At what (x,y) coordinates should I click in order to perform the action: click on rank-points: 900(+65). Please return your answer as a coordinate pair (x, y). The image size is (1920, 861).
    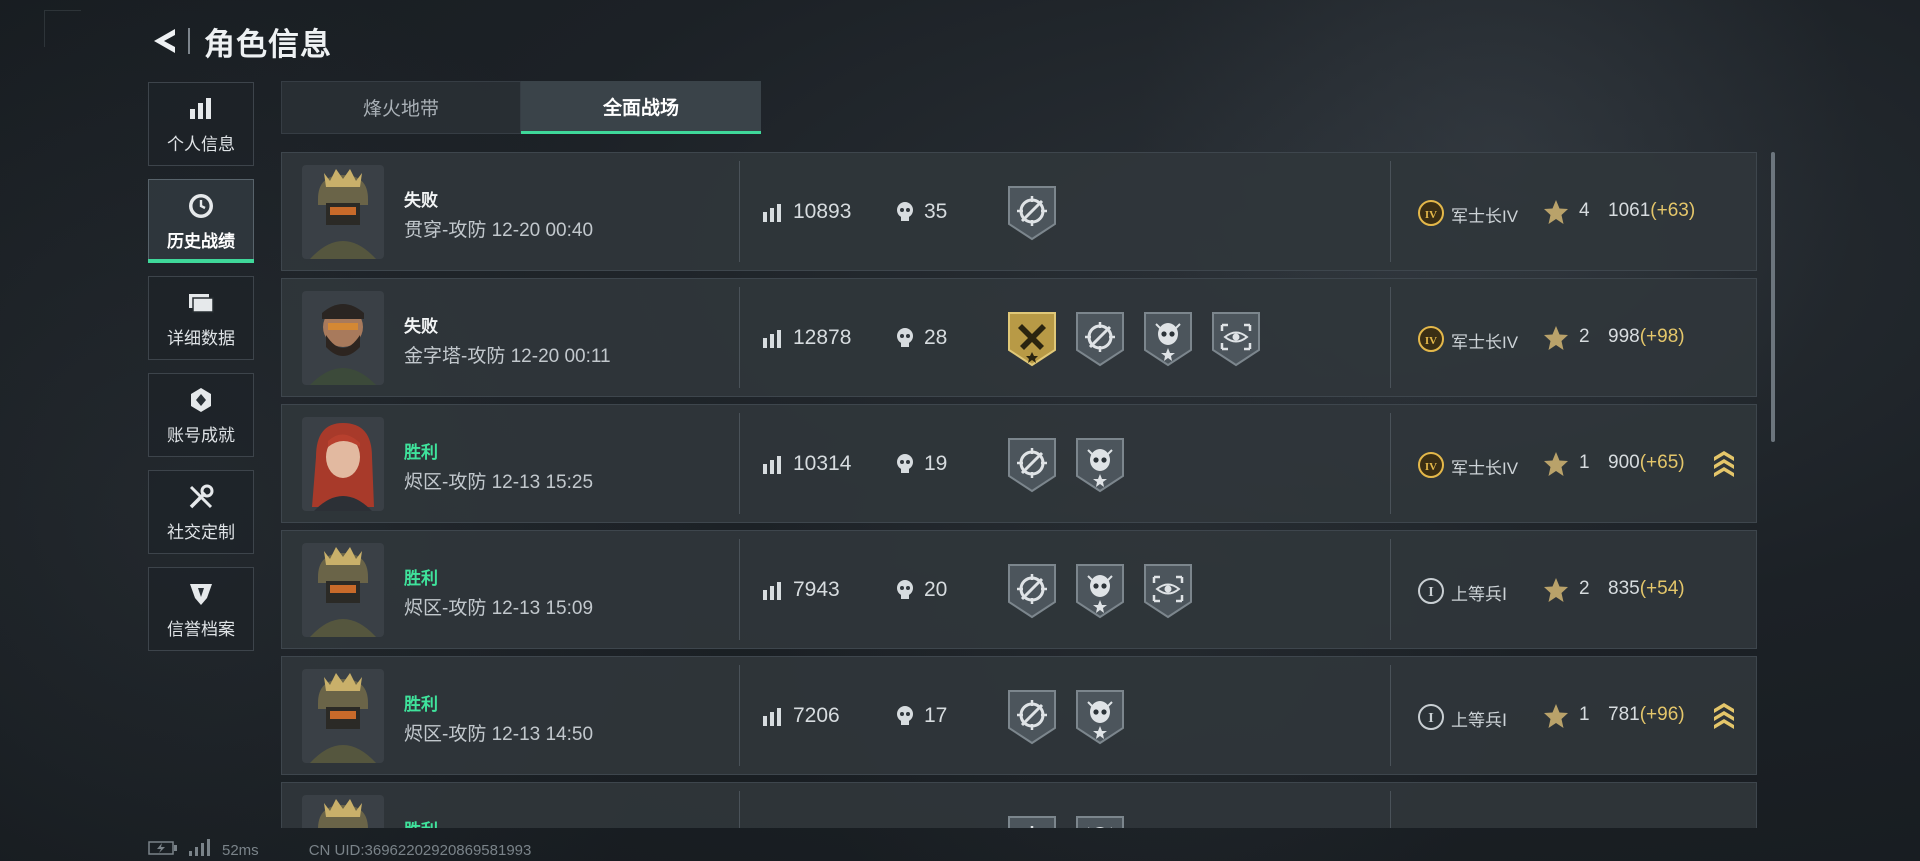
    Looking at the image, I should click on (1646, 463).